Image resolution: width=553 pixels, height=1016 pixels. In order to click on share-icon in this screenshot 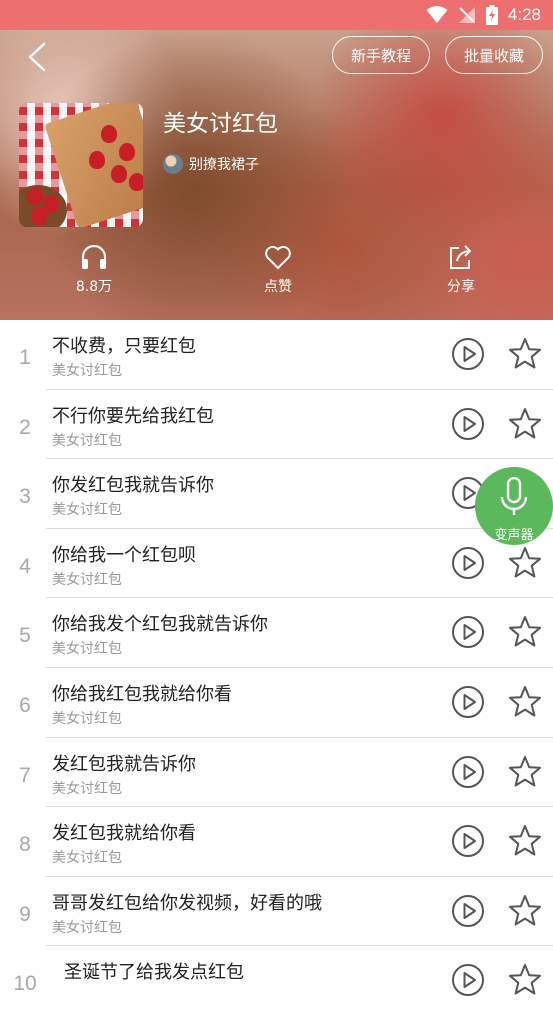, I will do `click(461, 257)`.